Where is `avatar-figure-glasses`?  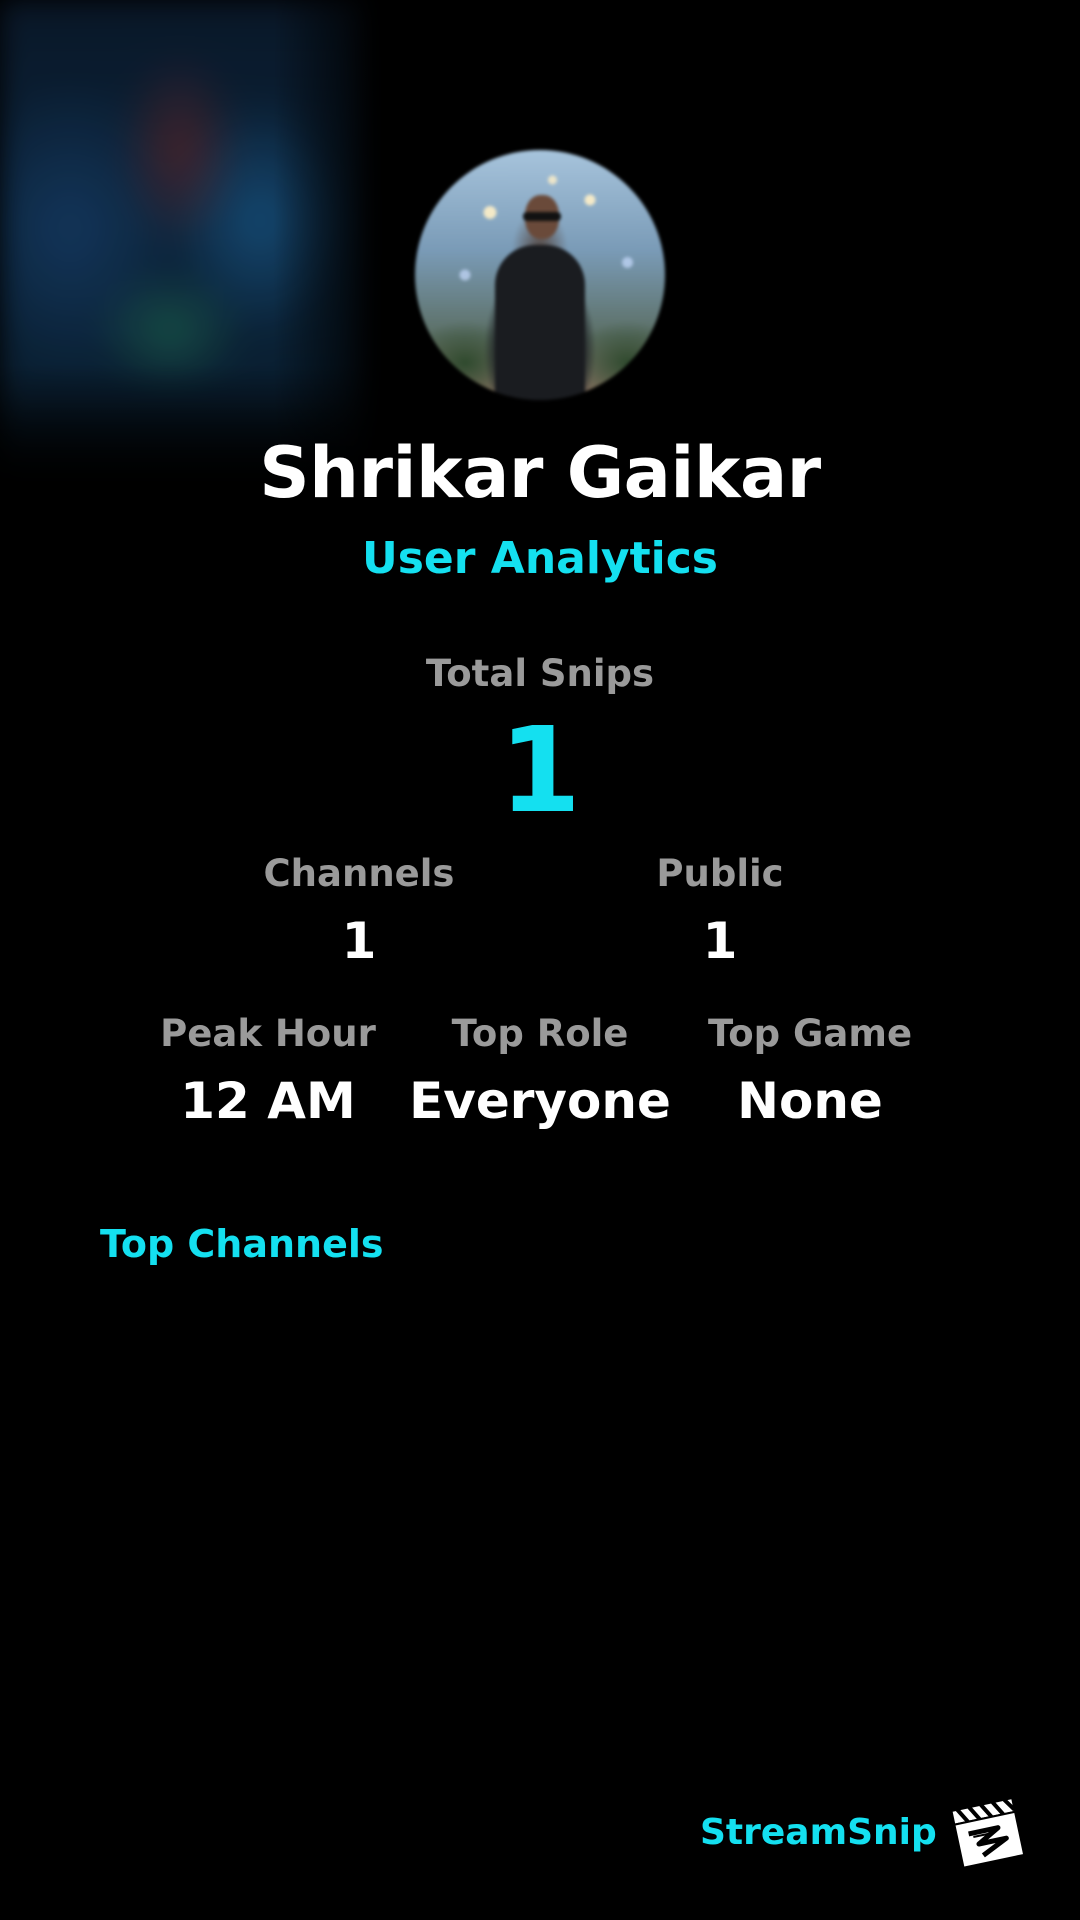 avatar-figure-glasses is located at coordinates (542, 216).